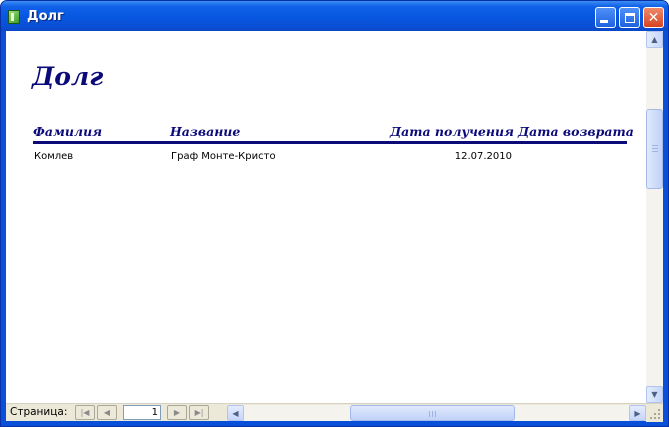  I want to click on horizontal-scroll-thumb, so click(432, 413).